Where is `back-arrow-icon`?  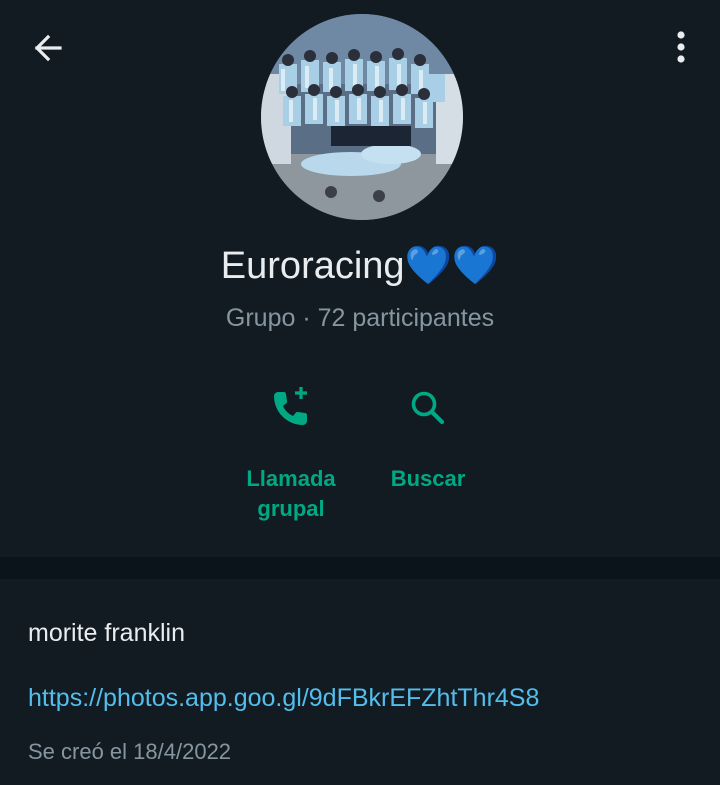
back-arrow-icon is located at coordinates (48, 48).